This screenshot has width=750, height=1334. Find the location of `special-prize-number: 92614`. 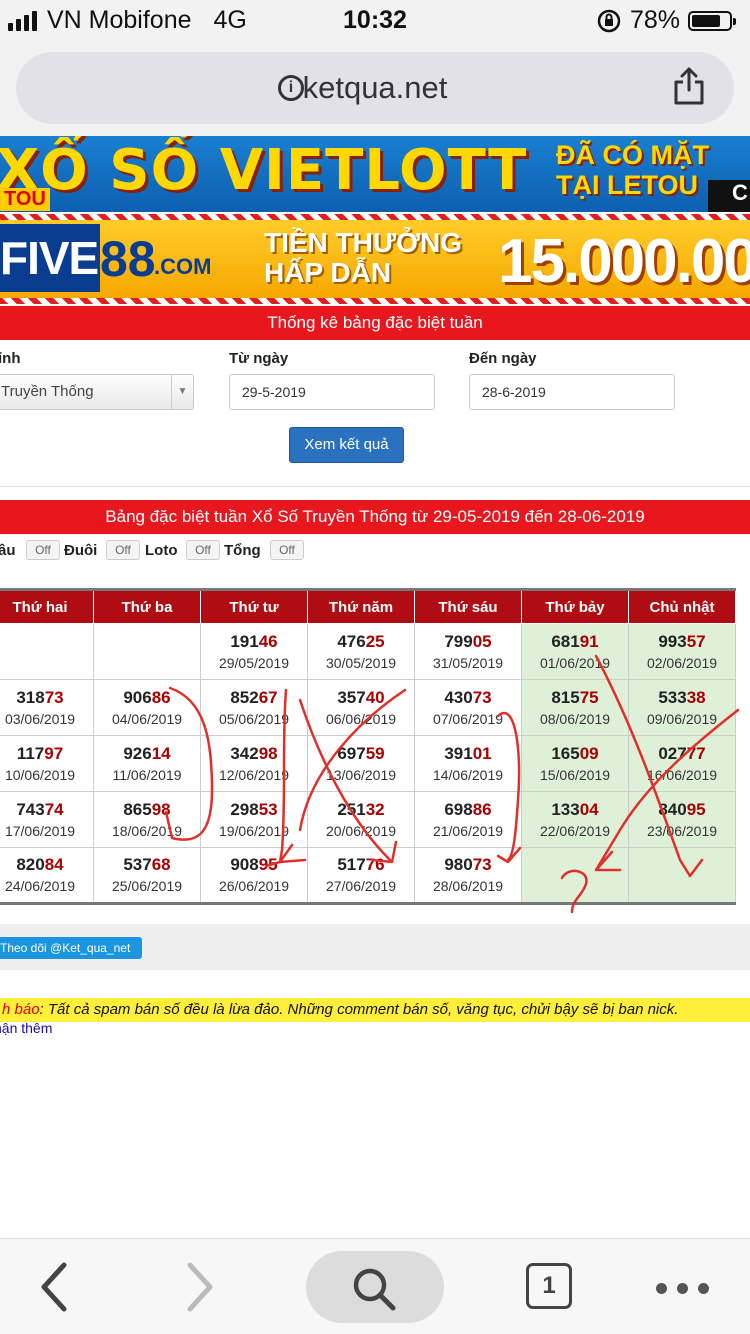

special-prize-number: 92614 is located at coordinates (147, 754).